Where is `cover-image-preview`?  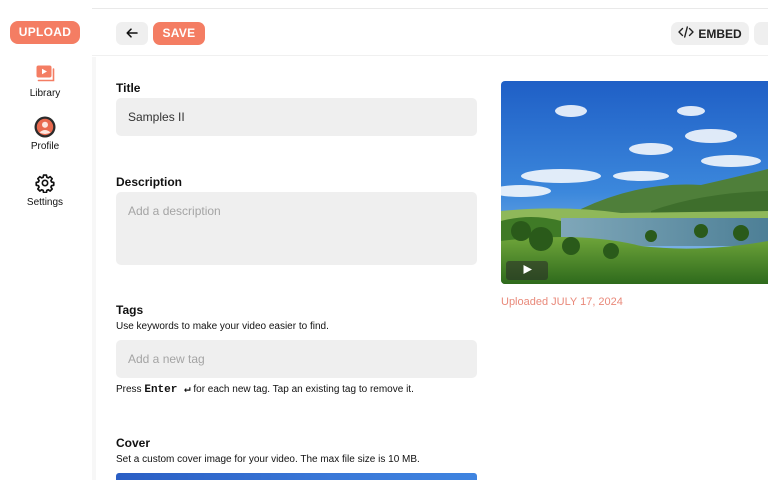
cover-image-preview is located at coordinates (296, 476).